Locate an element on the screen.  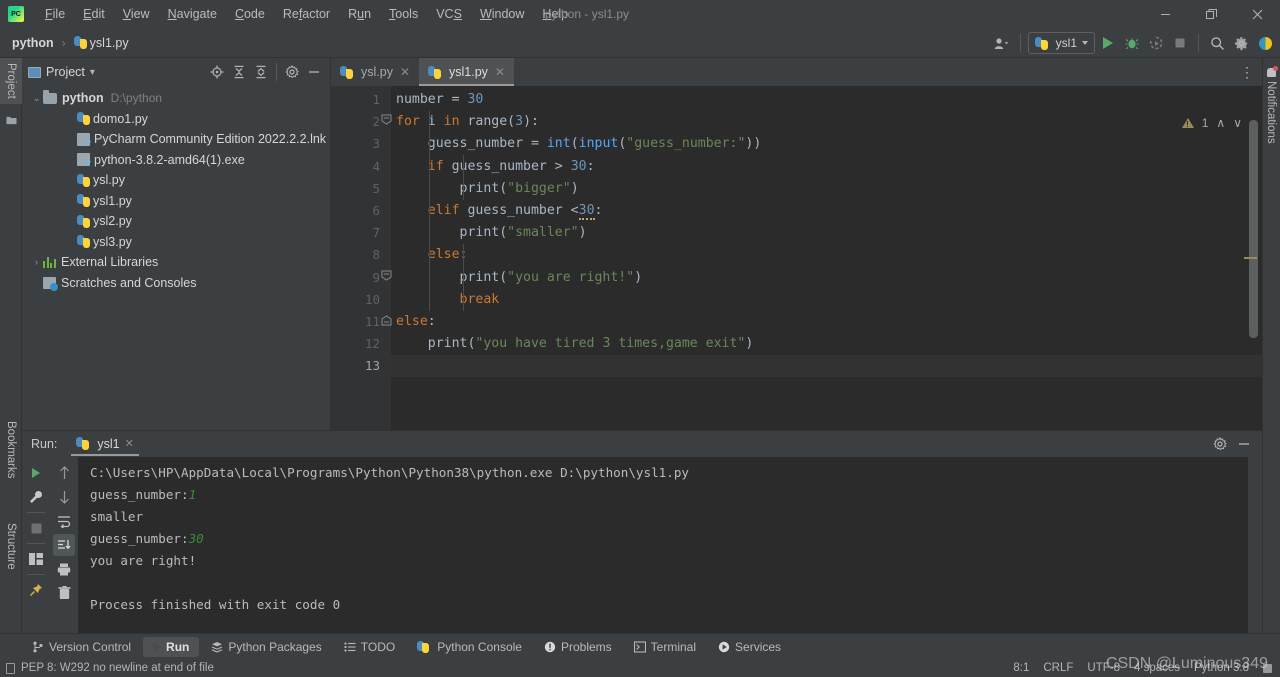
scrollbar-thumb is located at coordinates (1253, 229).